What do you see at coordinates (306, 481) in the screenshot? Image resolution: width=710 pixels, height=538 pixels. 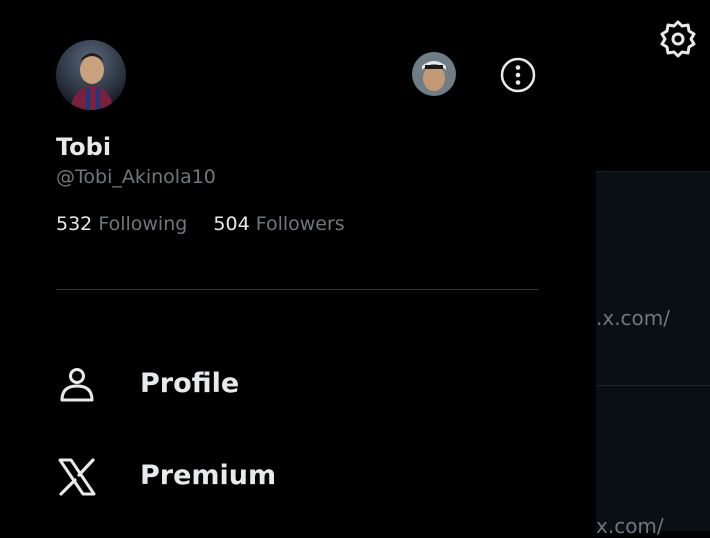 I see `nav-item-premium: Premium` at bounding box center [306, 481].